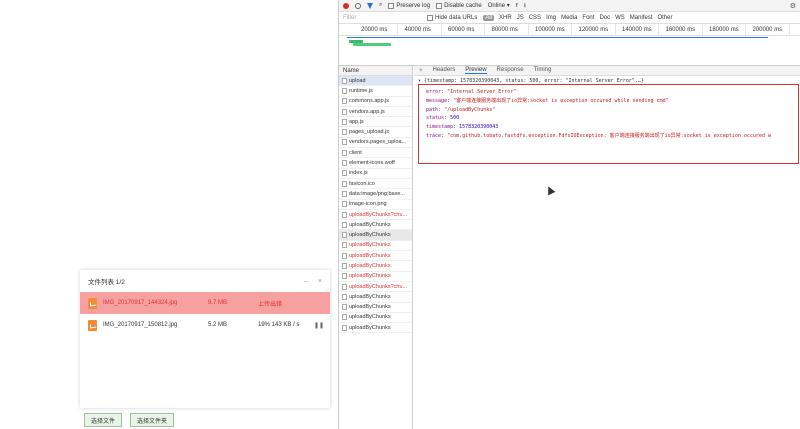 This screenshot has width=800, height=429. I want to click on timeline-tick-label: 140000 ms, so click(637, 30).